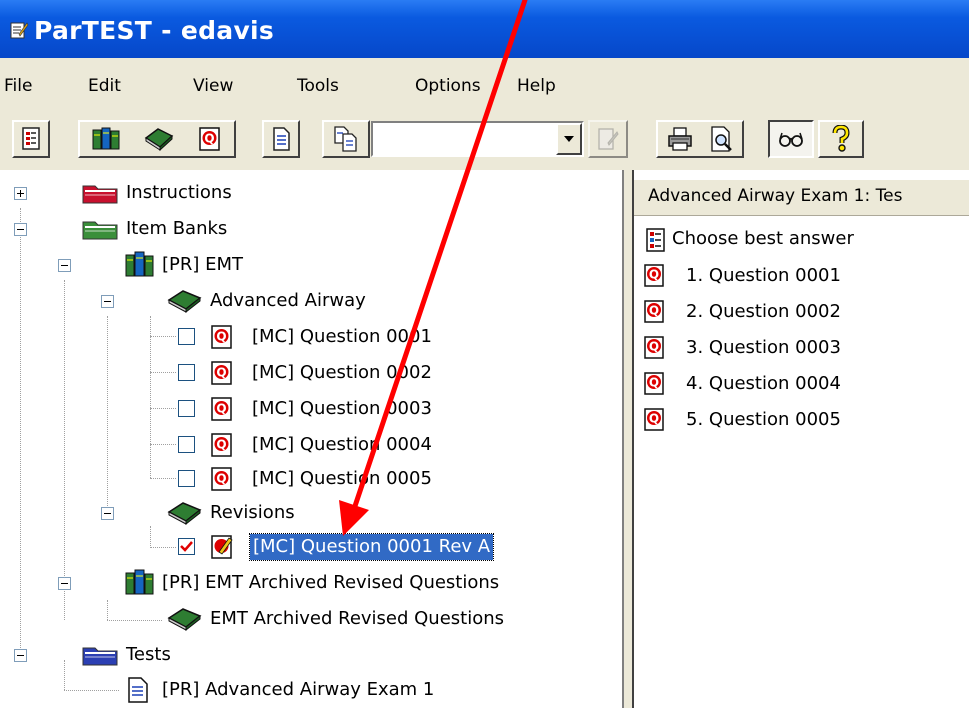 The image size is (969, 708). What do you see at coordinates (154, 30) in the screenshot?
I see `window-title: ParTEST - edavis` at bounding box center [154, 30].